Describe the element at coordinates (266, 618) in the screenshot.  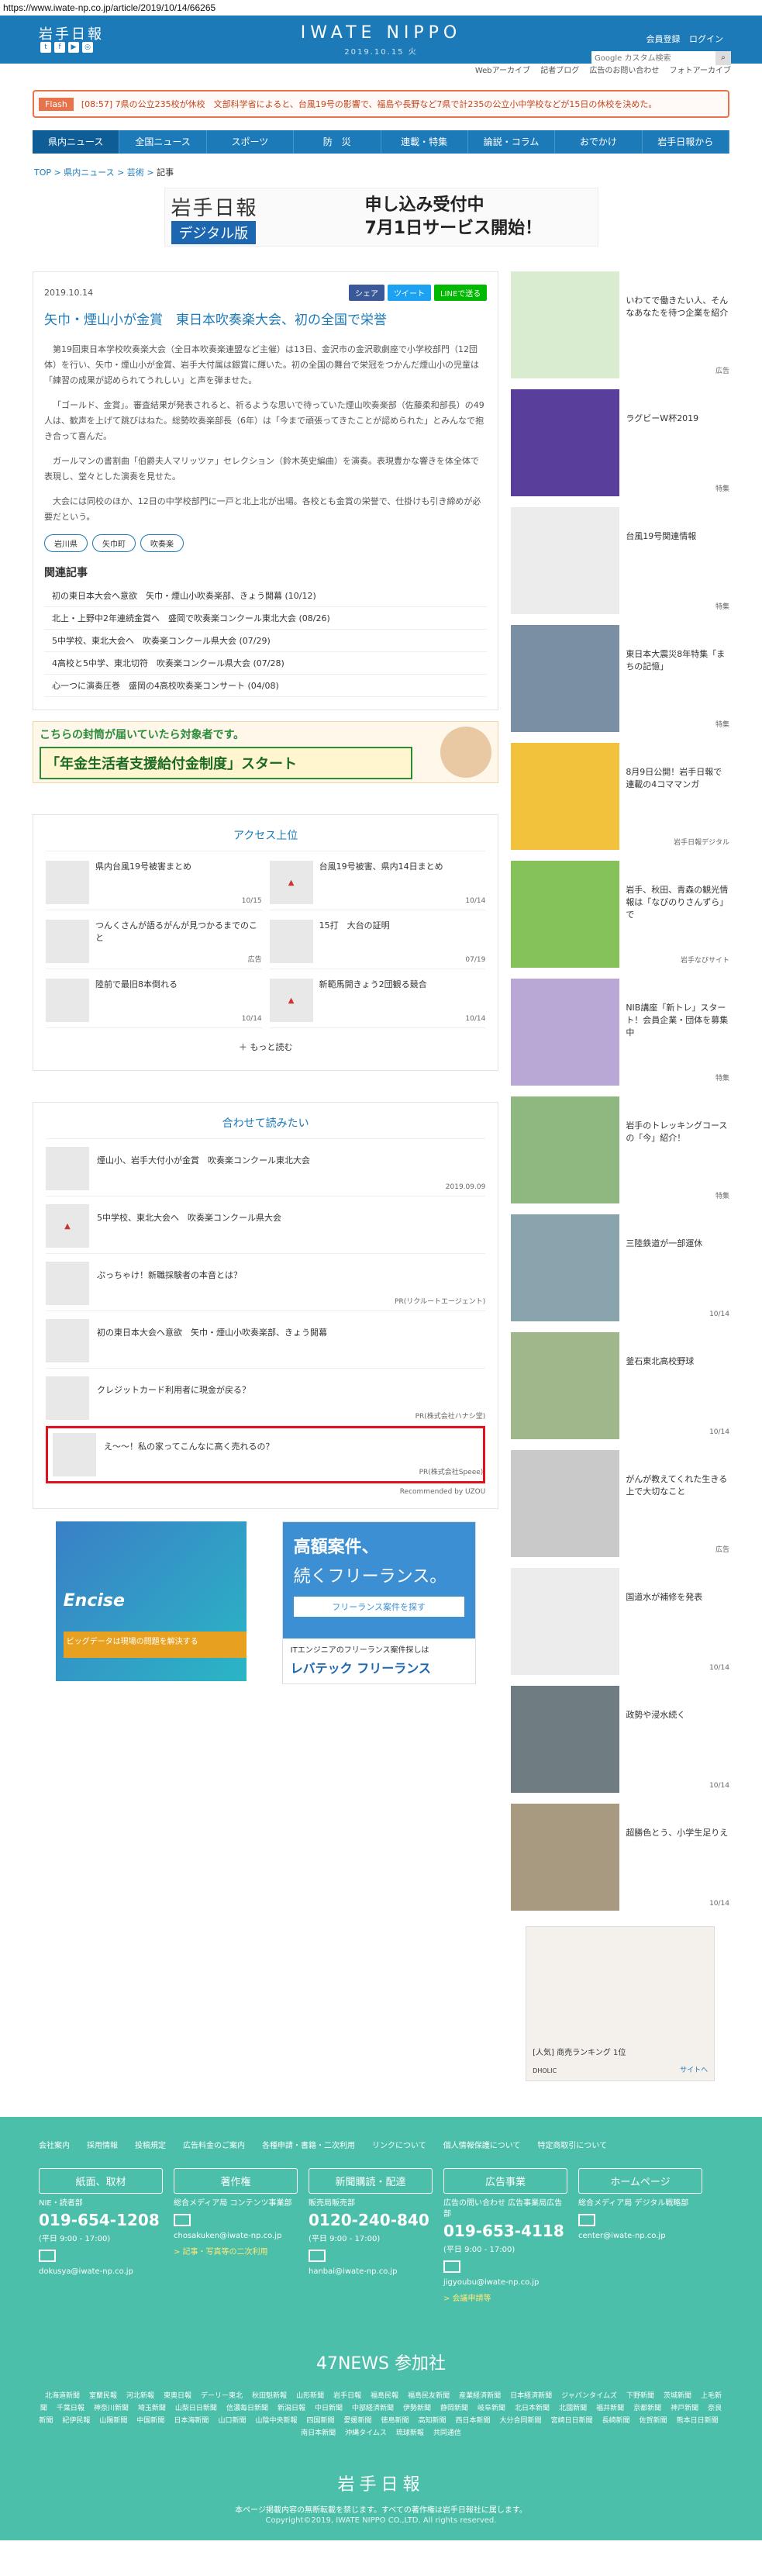
I see `related-item: 北上・上野中2年連続金賞へ 盛岡で吹奏楽コンクール東北大会 (08/26)` at that location.